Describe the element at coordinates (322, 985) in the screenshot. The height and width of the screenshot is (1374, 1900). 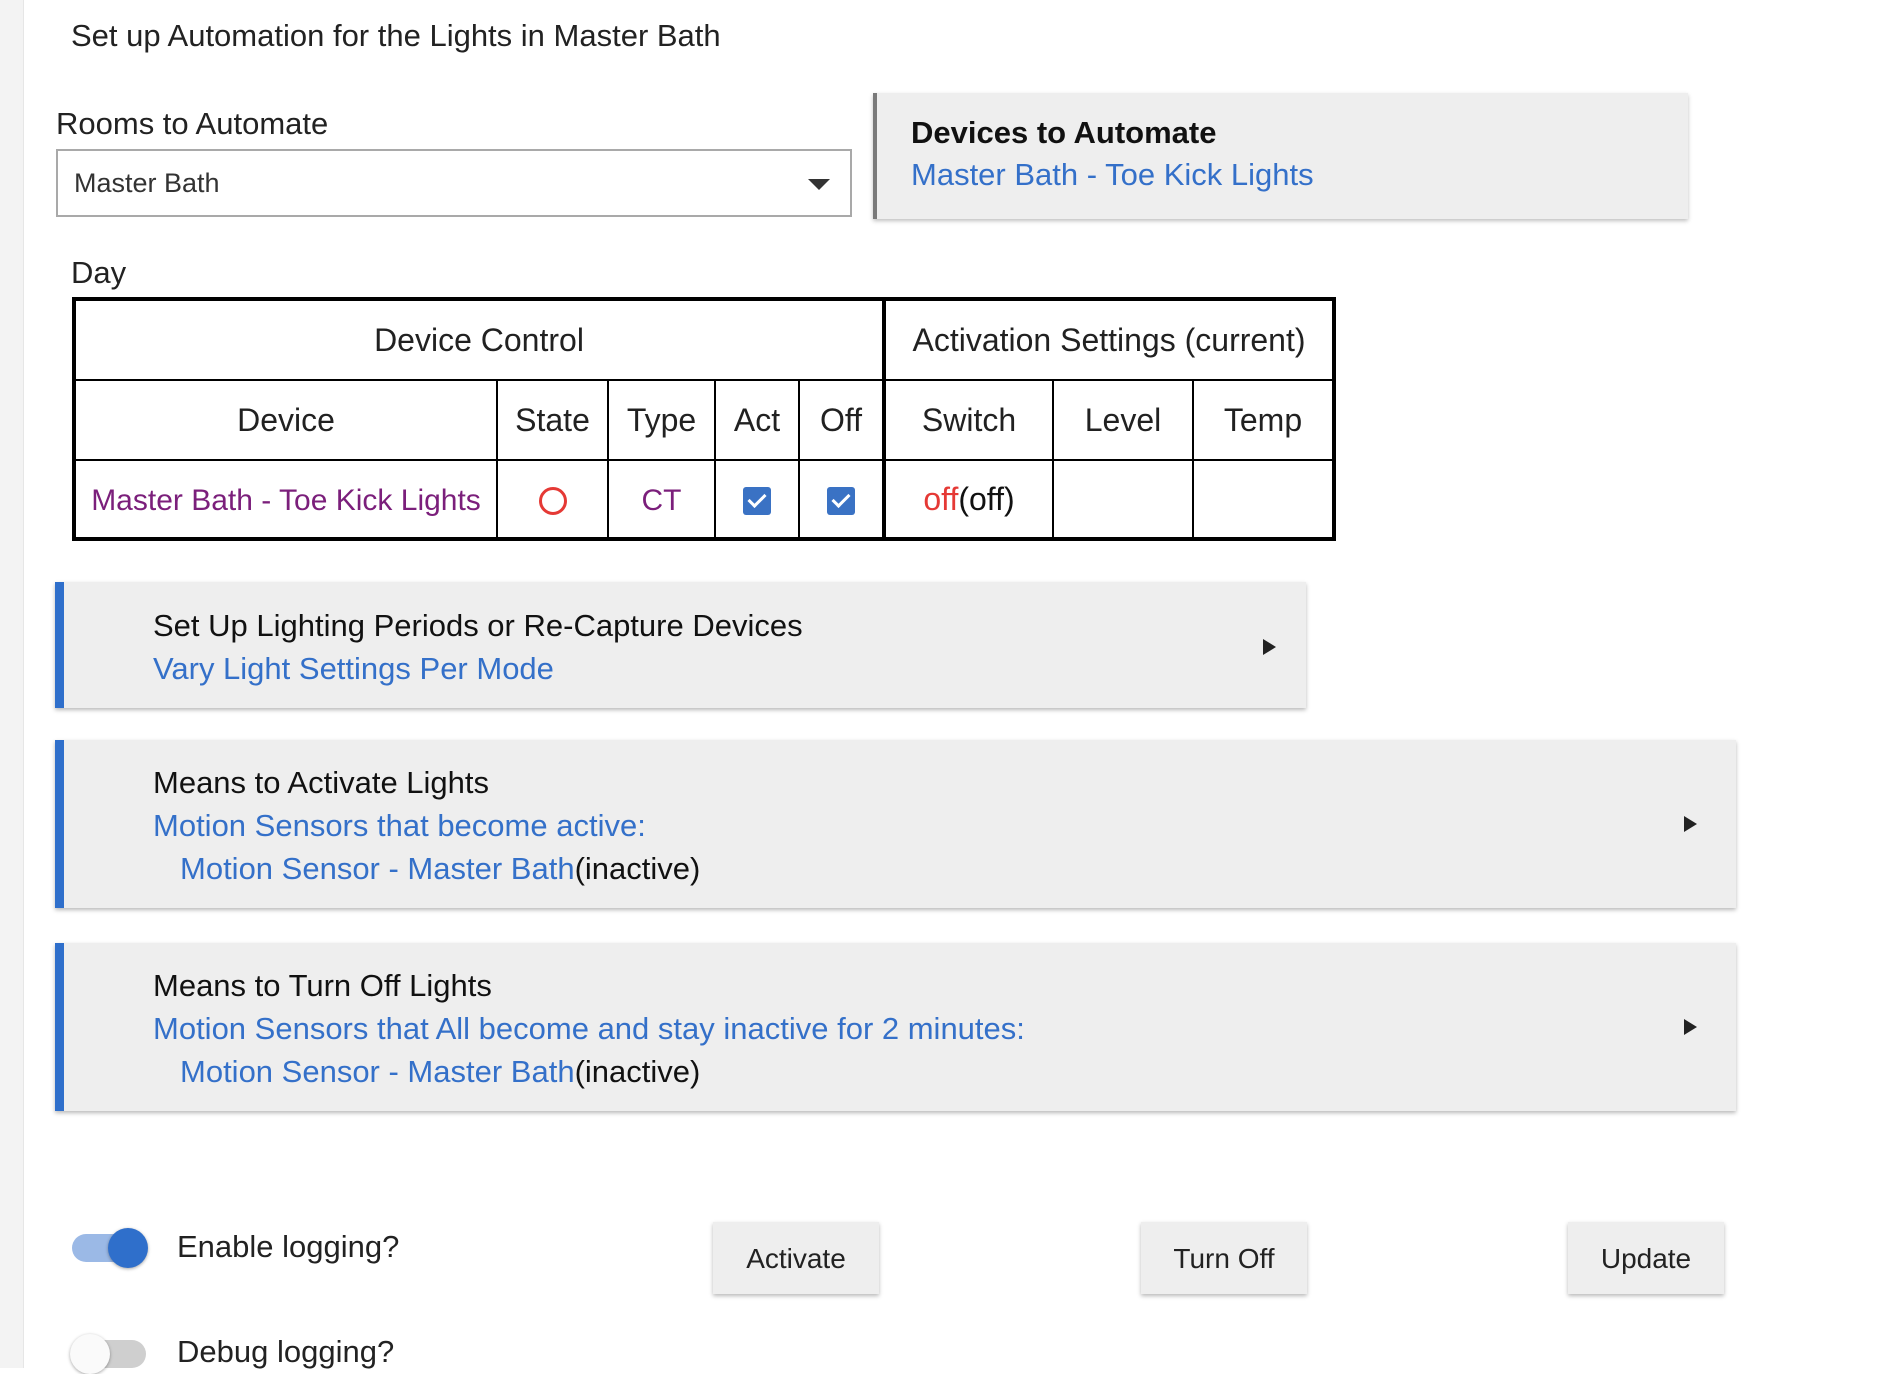
I see `turnoff-panel-title: Means to Turn Off Lights` at that location.